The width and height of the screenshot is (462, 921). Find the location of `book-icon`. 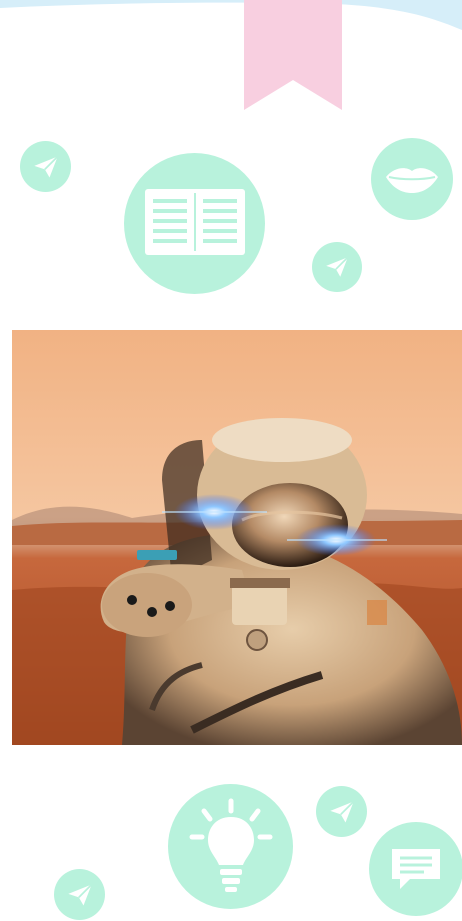

book-icon is located at coordinates (194, 221).